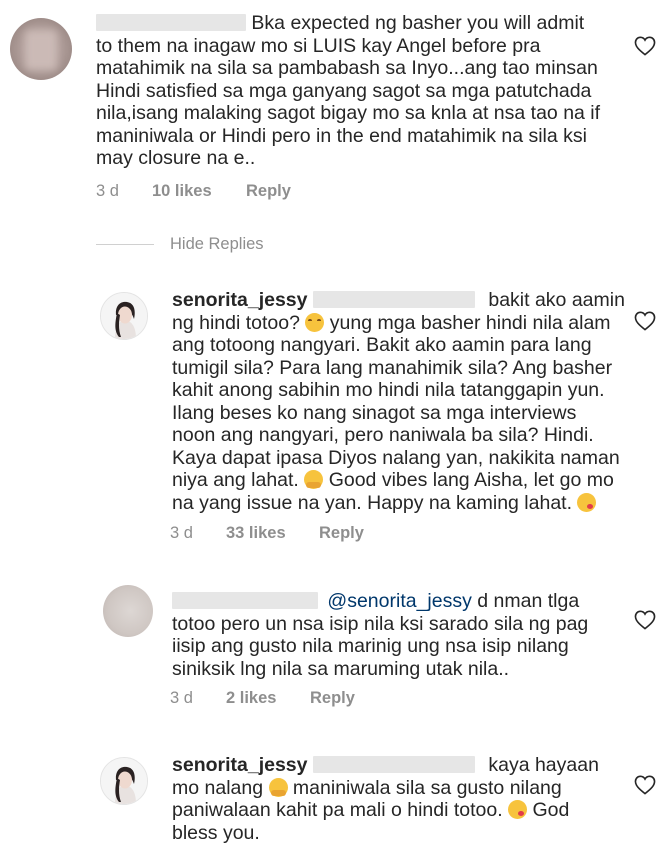 The image size is (660, 850). I want to click on divider, so click(125, 244).